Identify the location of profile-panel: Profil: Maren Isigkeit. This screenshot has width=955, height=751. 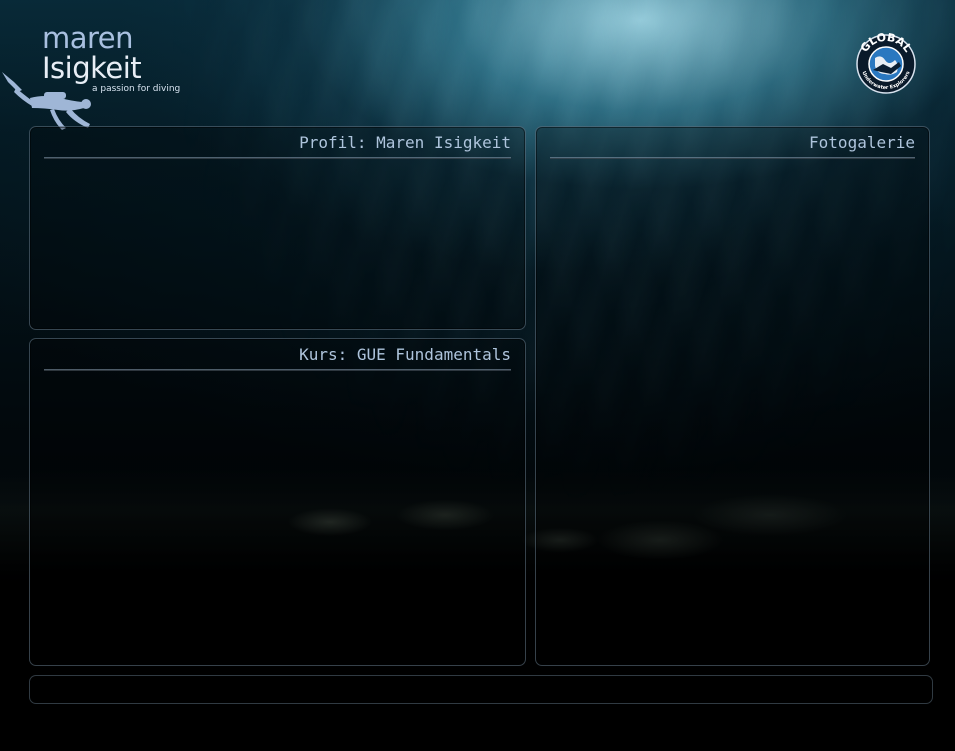
(277, 228).